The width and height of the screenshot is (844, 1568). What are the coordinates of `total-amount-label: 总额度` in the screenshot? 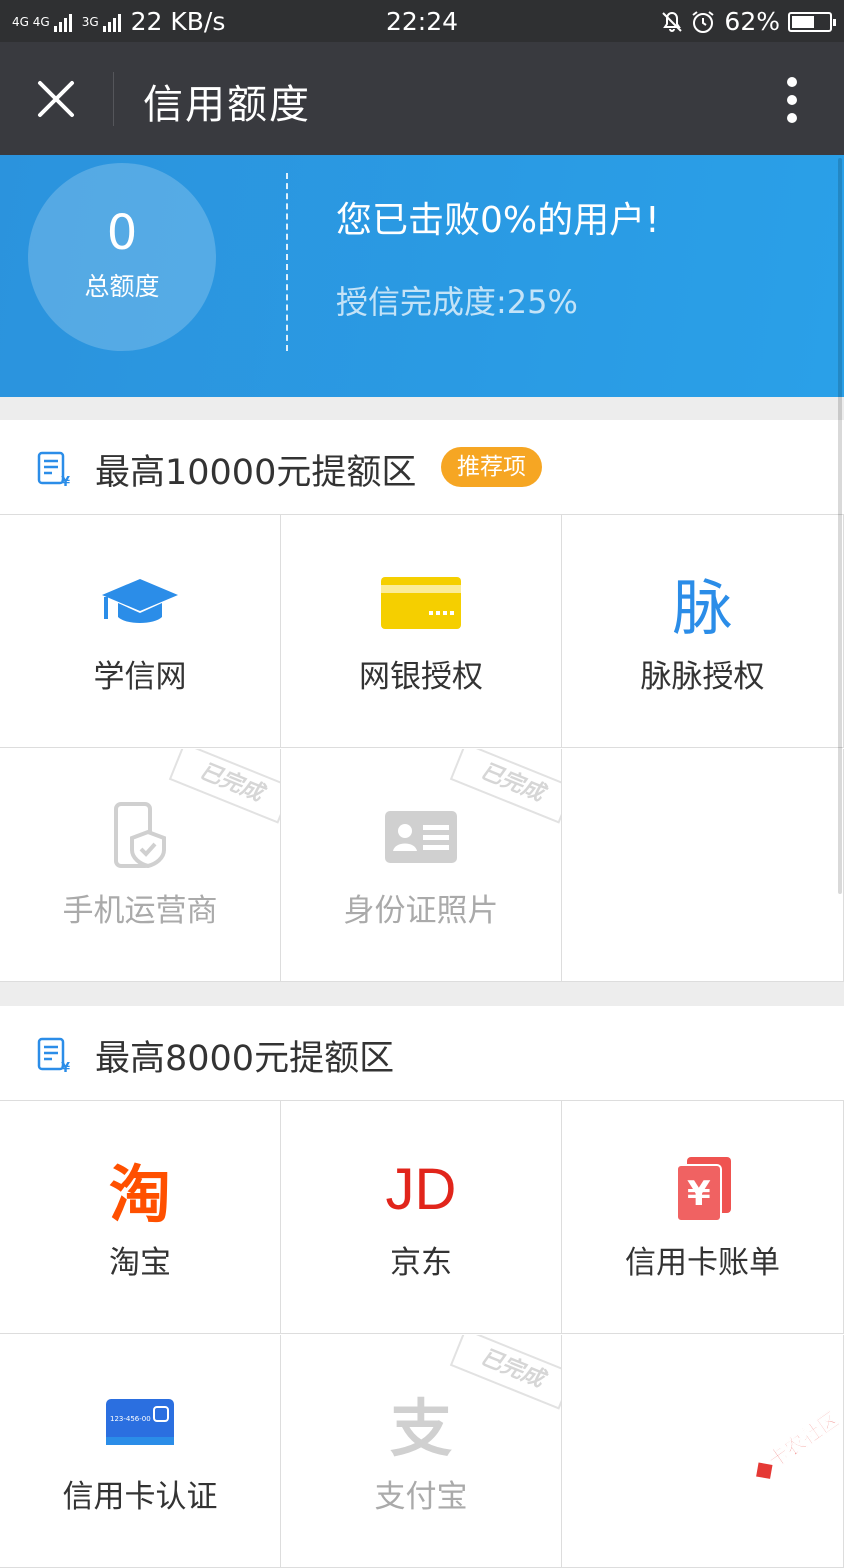 It's located at (122, 286).